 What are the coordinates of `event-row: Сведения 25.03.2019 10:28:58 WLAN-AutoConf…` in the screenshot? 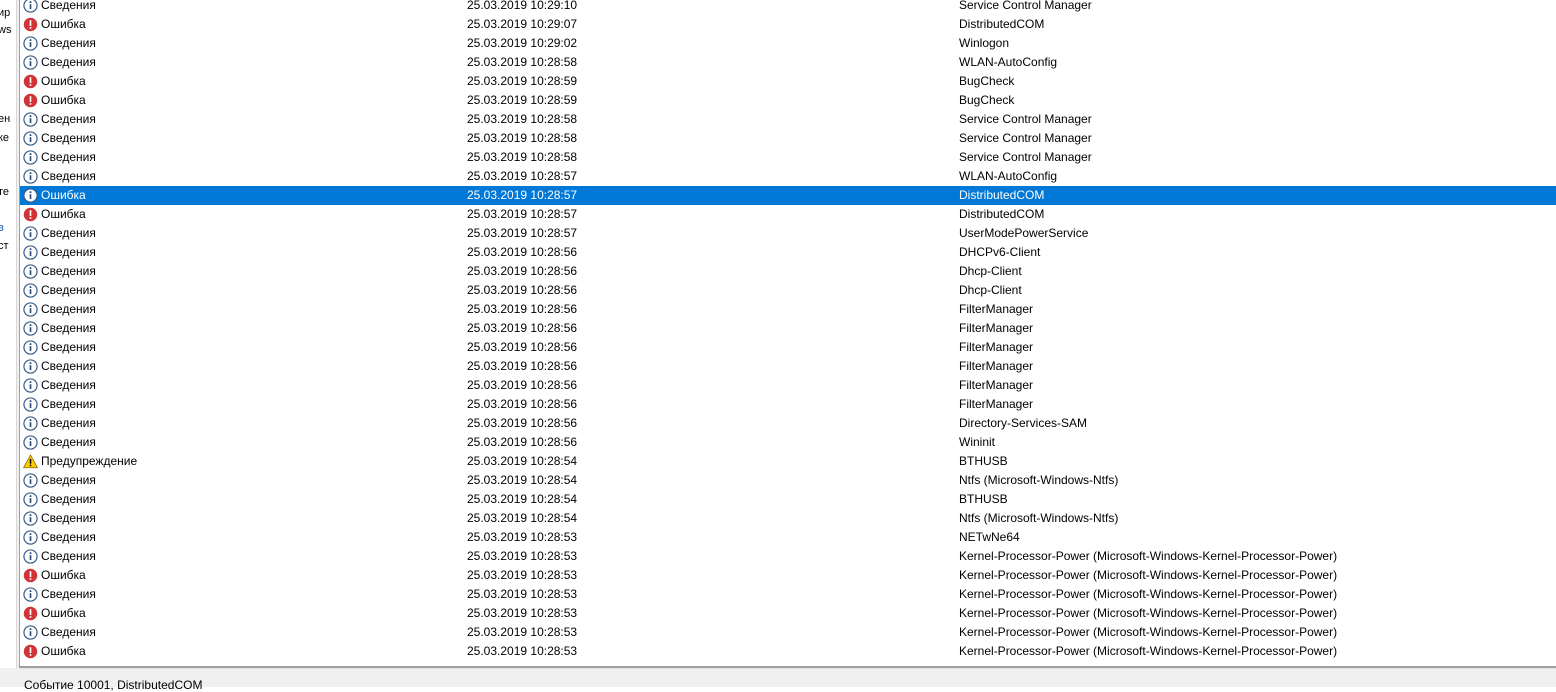 It's located at (788, 62).